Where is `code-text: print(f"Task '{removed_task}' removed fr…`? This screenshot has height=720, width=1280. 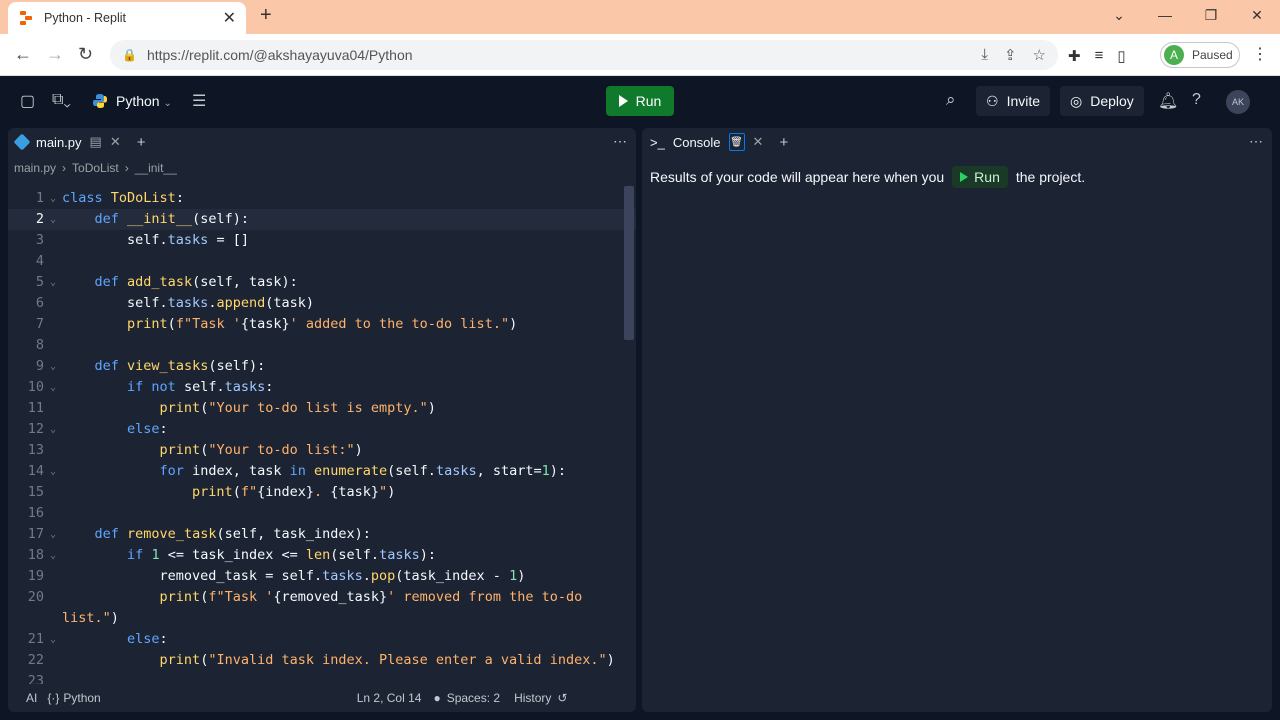 code-text: print(f"Task '{removed_task}' removed fr… is located at coordinates (322, 597).